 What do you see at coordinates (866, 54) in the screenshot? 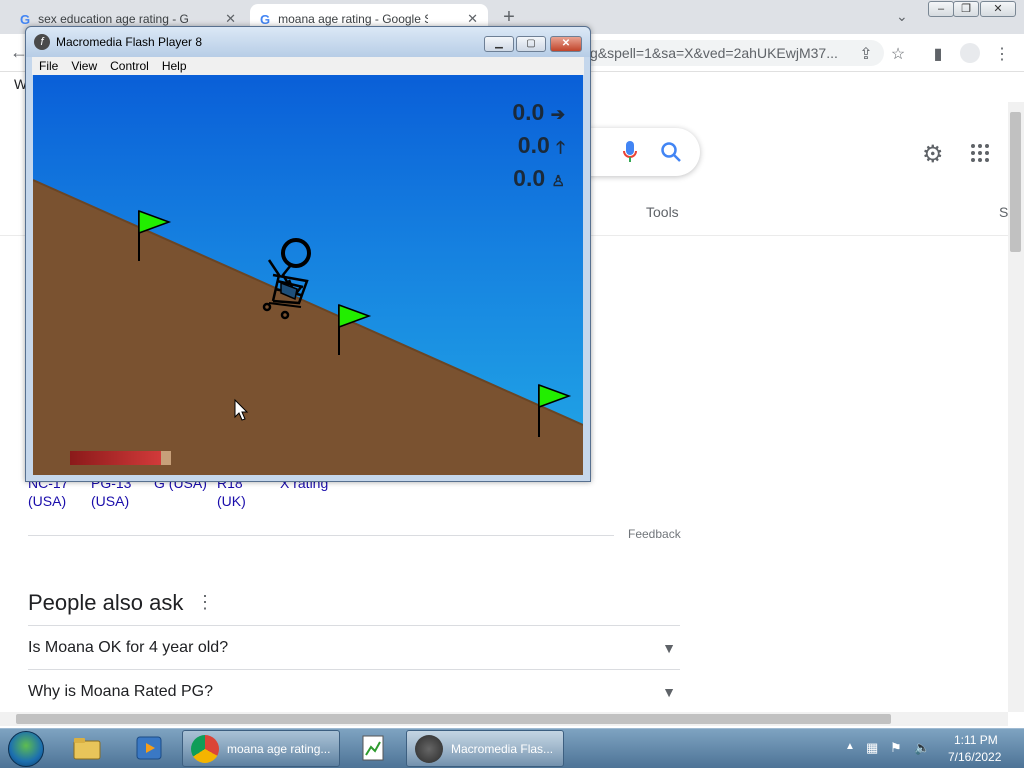
I see `share-icon: ⇪` at bounding box center [866, 54].